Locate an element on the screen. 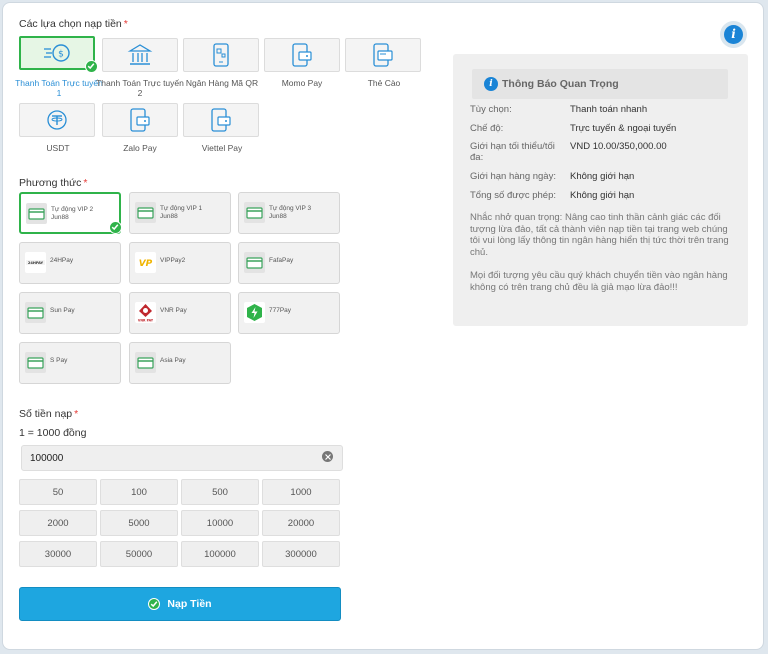  usdt-icon is located at coordinates (57, 120).